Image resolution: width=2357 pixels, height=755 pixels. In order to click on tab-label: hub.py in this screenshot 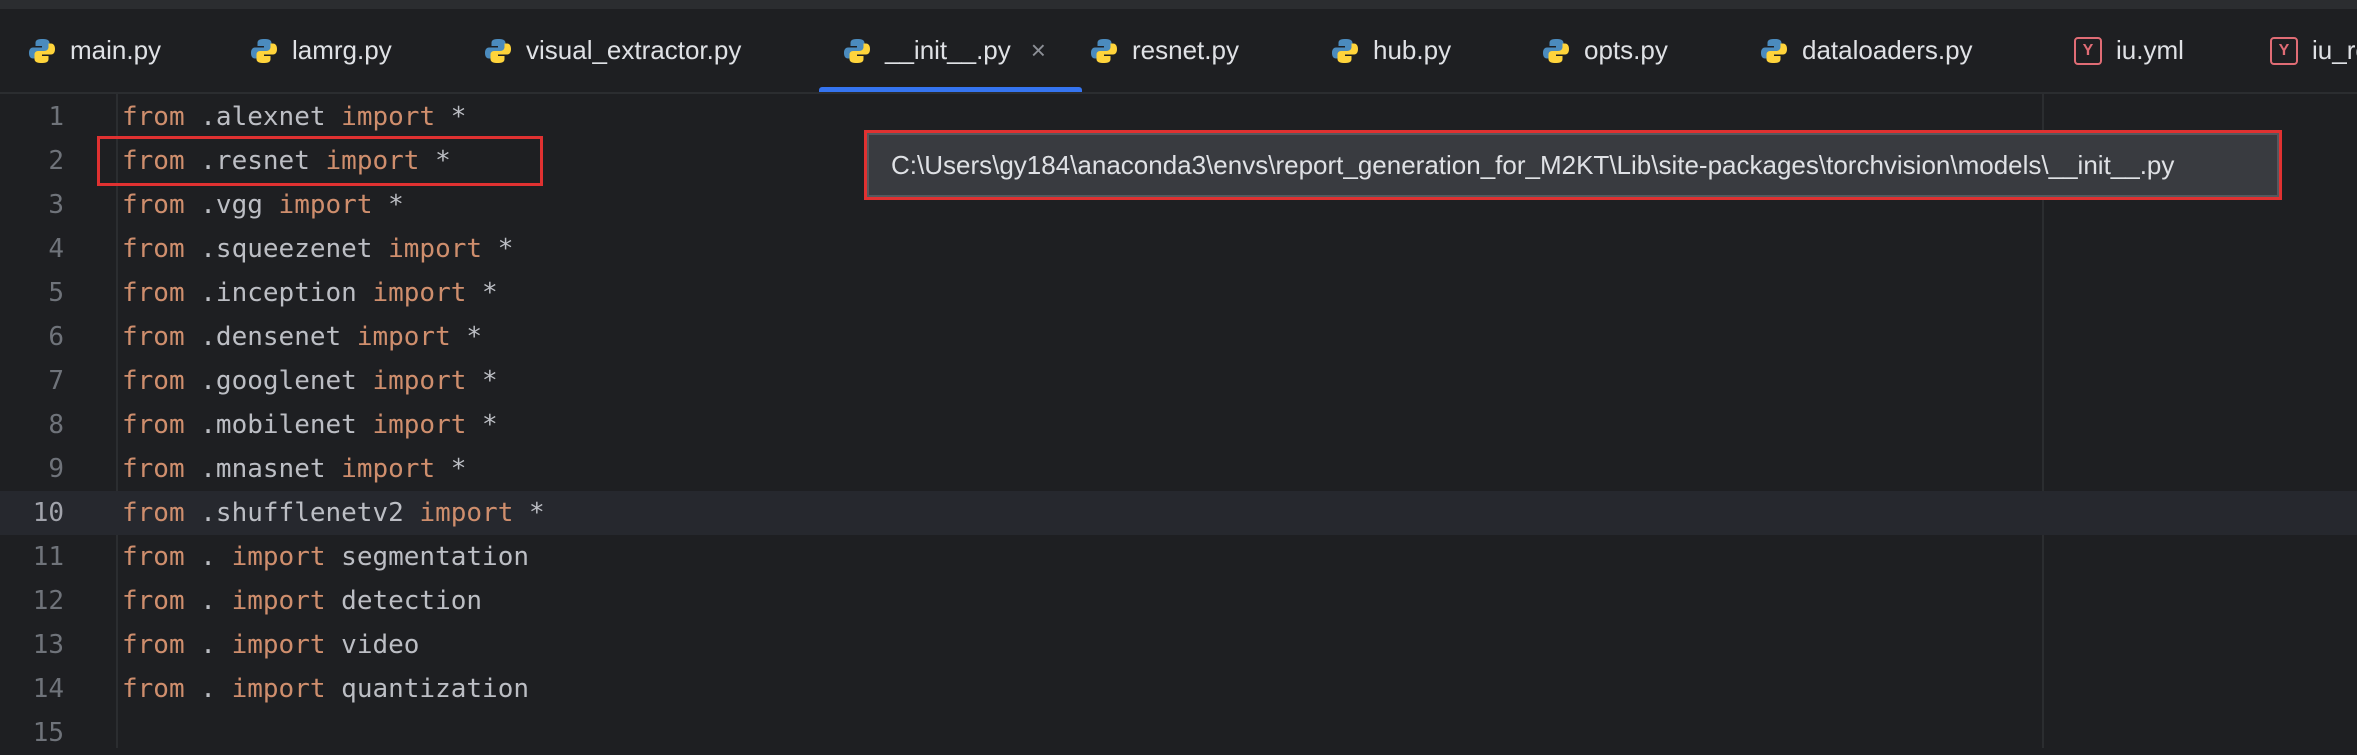, I will do `click(1412, 50)`.